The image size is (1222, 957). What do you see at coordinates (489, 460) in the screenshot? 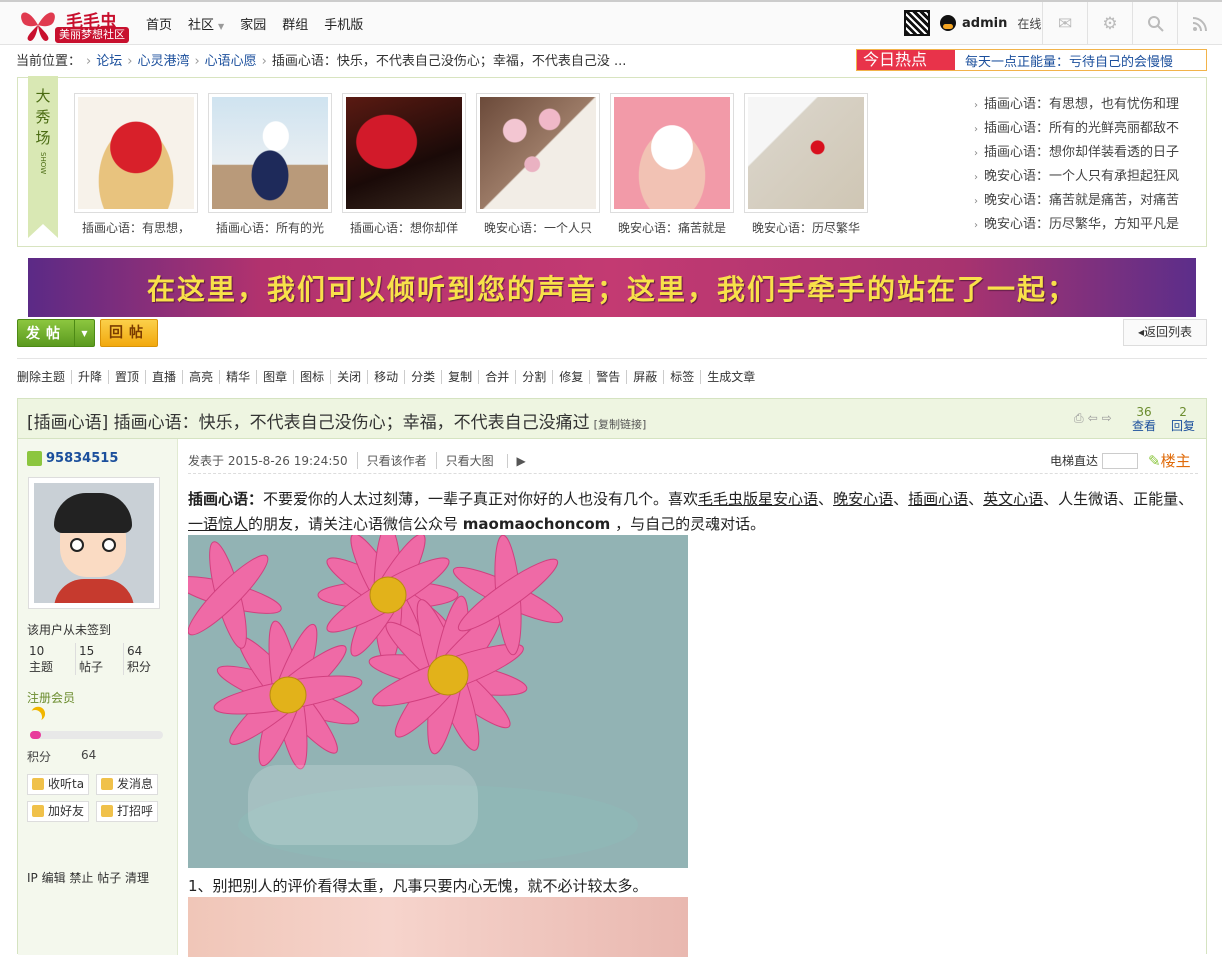
I see `big-image-link: 只看大图 ▶` at bounding box center [489, 460].